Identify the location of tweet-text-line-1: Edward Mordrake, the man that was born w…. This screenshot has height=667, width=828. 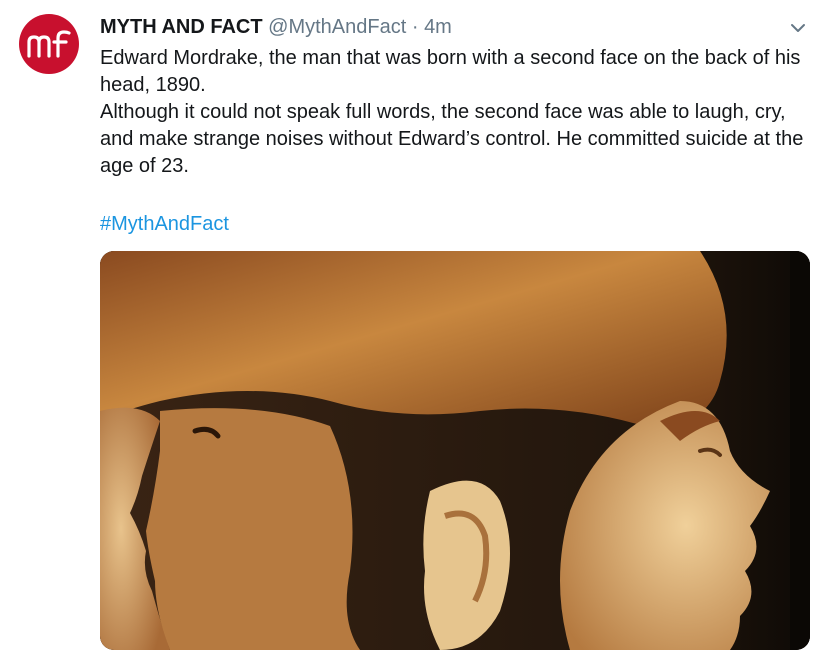
(450, 71).